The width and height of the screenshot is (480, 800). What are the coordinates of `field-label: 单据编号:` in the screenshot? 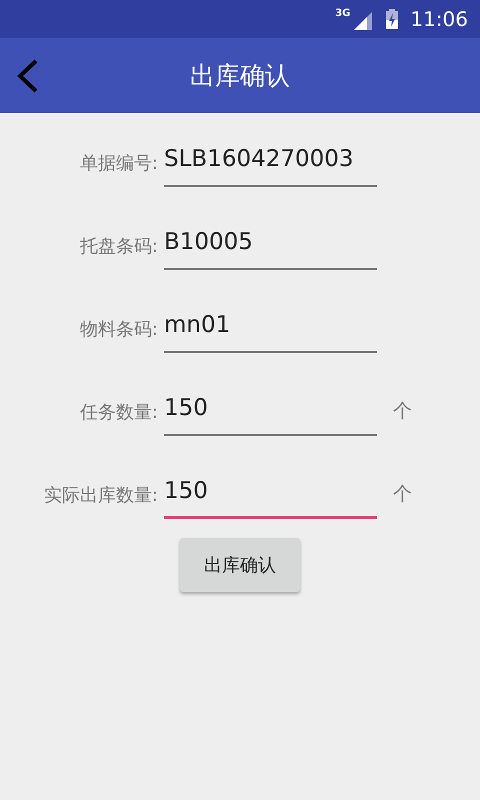 It's located at (118, 164).